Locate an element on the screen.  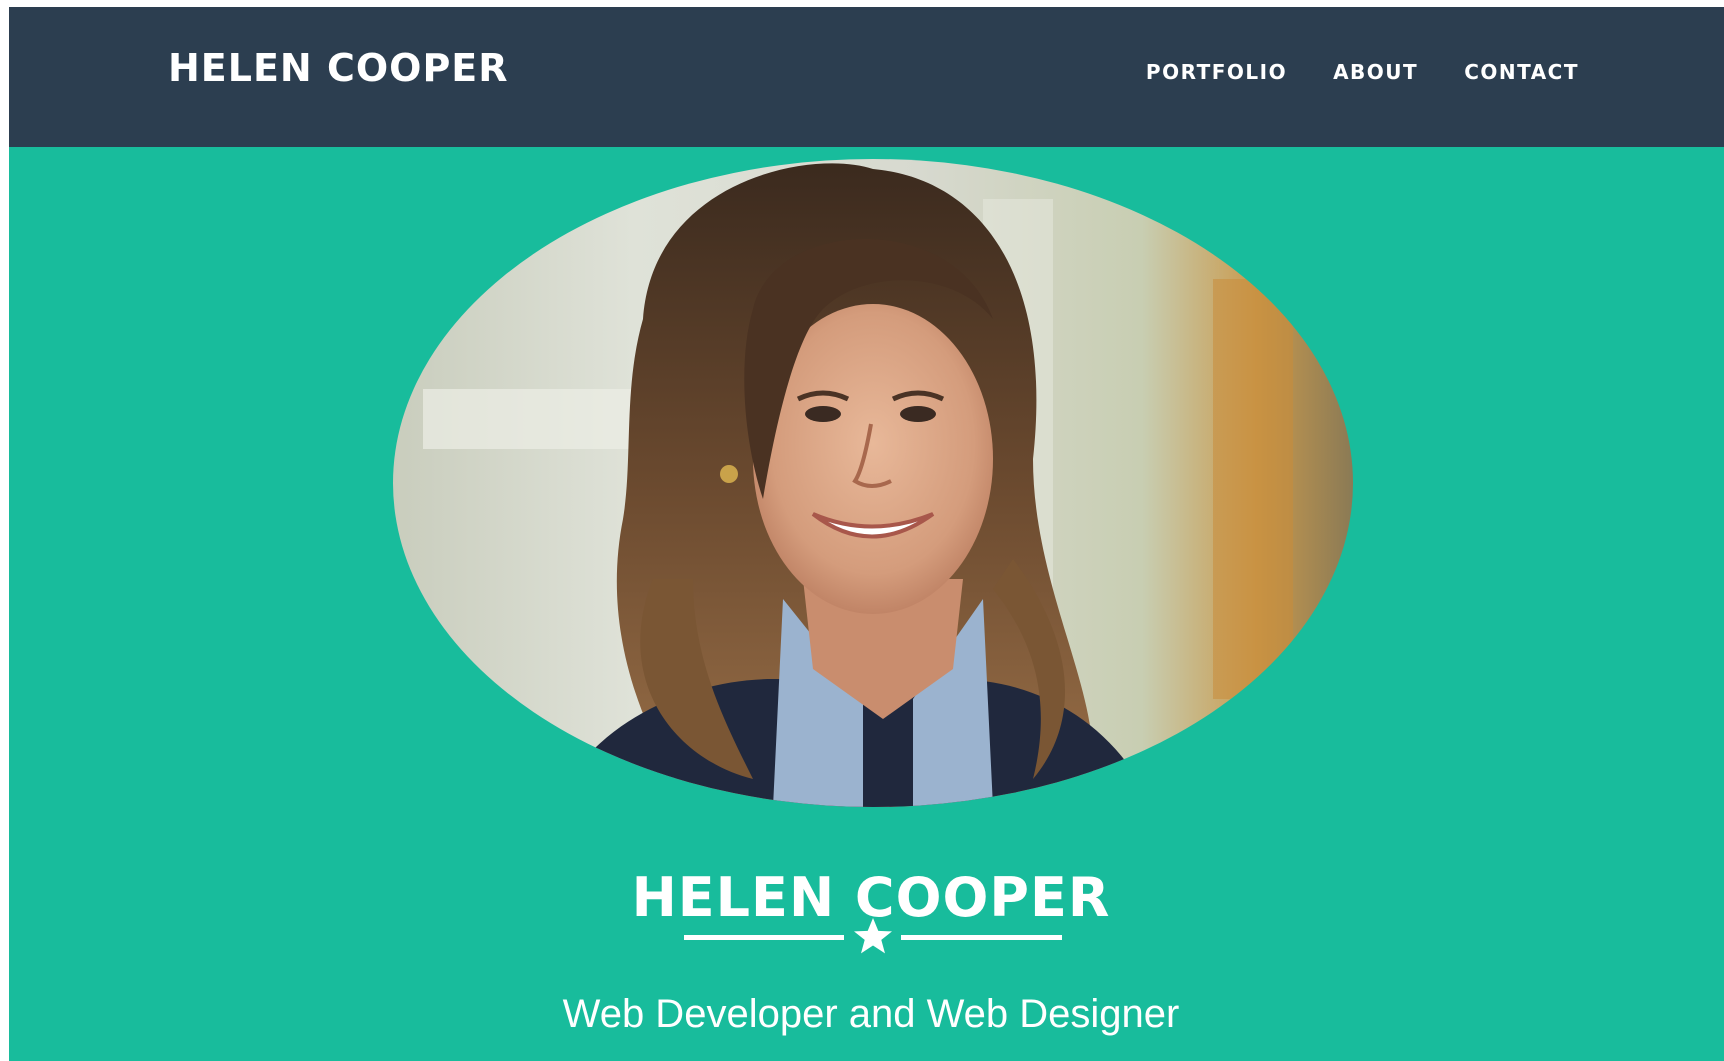
star-icon is located at coordinates (873, 936).